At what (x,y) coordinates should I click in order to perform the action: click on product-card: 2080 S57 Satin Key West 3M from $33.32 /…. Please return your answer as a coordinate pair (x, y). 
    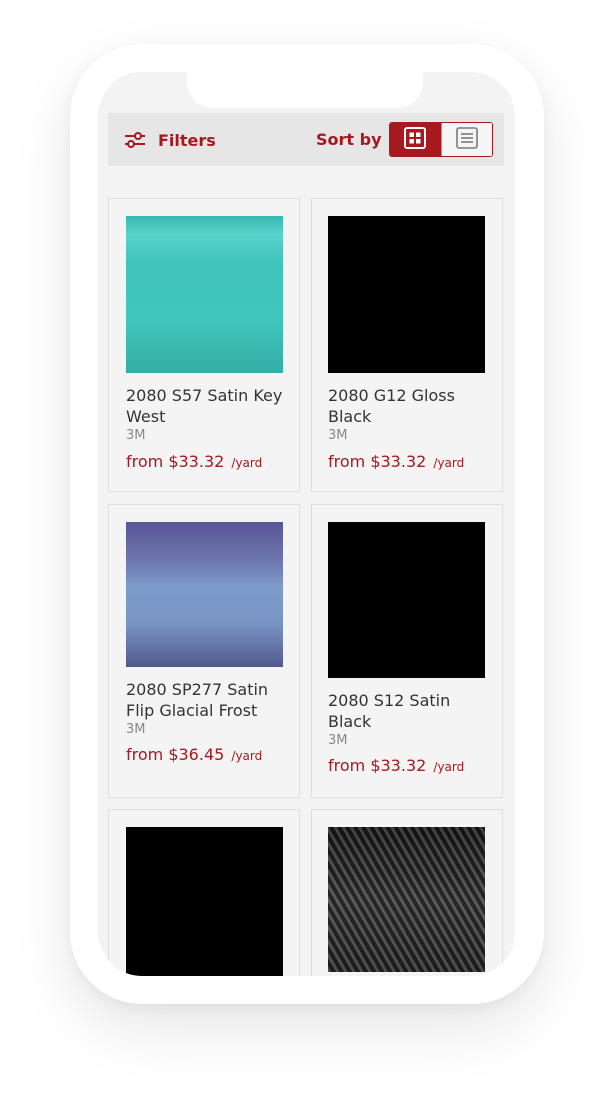
    Looking at the image, I should click on (204, 345).